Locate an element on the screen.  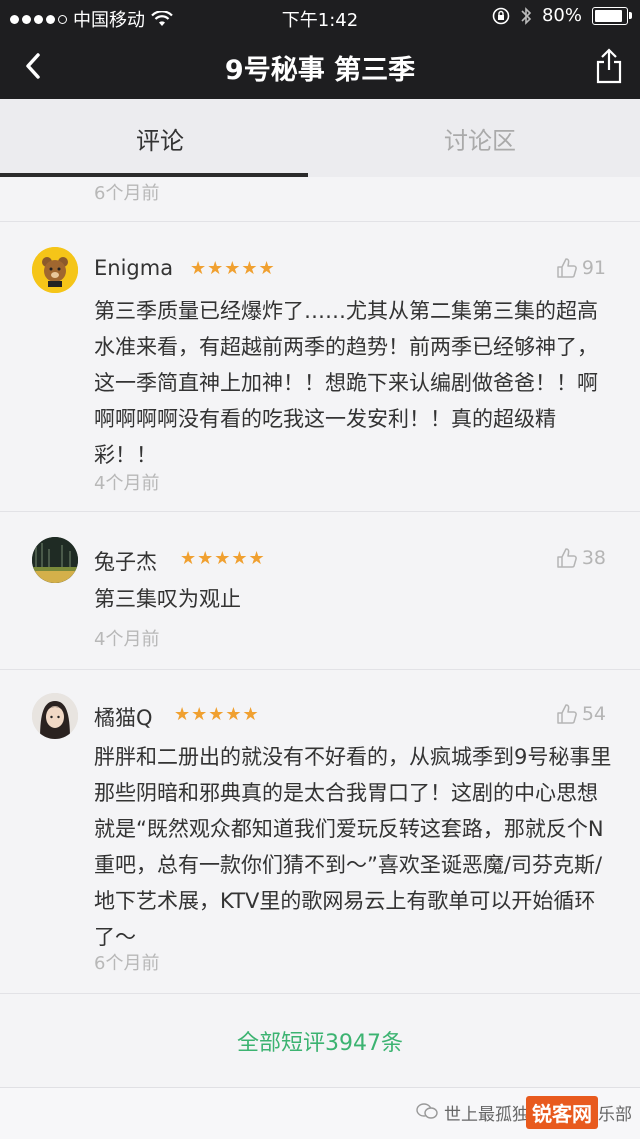
bottom-bar: 世上最孤独 锐客网 乐部 is located at coordinates (320, 1113).